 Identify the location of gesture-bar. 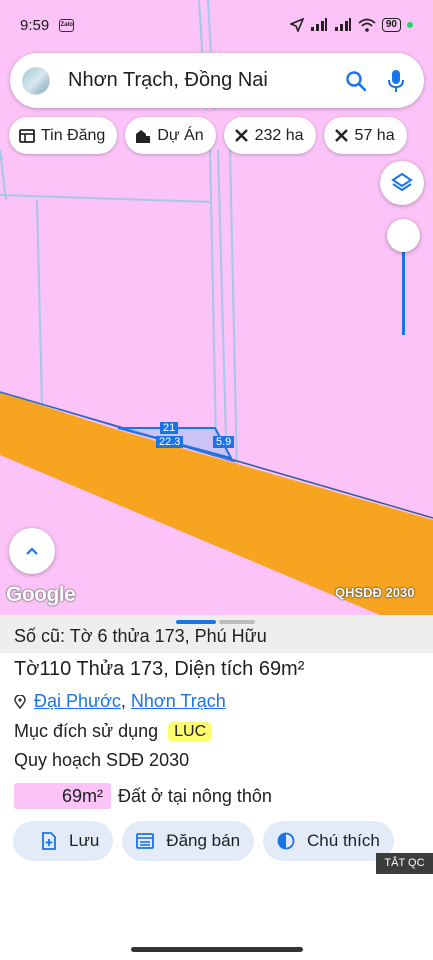
(216, 951).